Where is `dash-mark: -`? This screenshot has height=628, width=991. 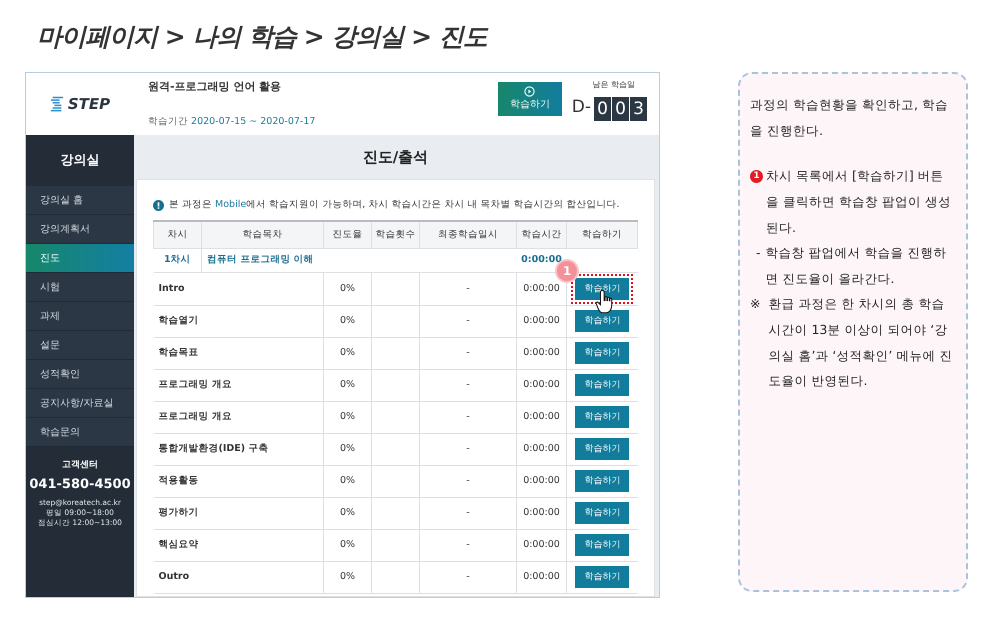 dash-mark: - is located at coordinates (758, 253).